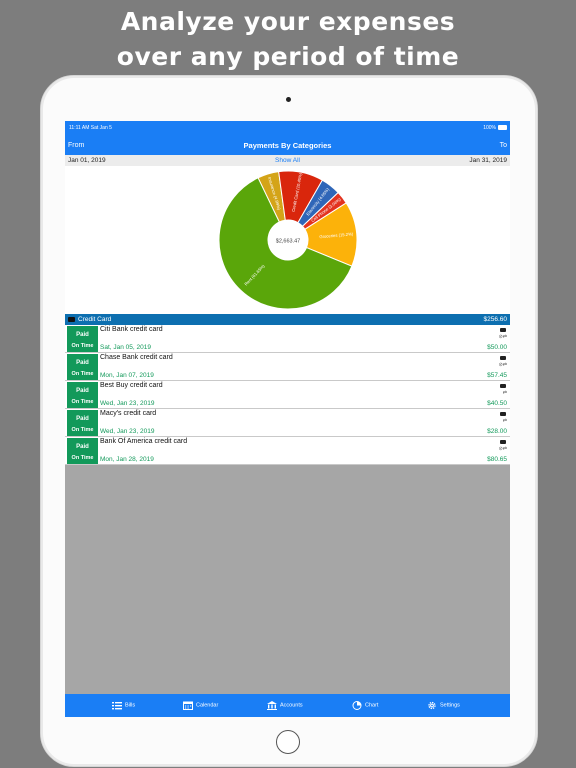 Image resolution: width=576 pixels, height=768 pixels. I want to click on status-time: 11:11 AM Sat Jan 5, so click(90, 128).